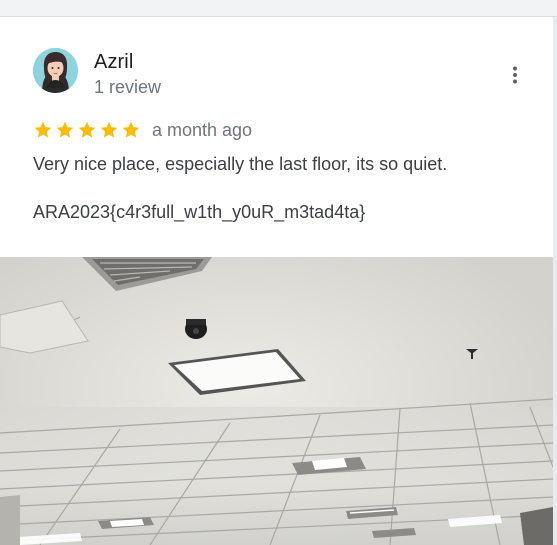 Image resolution: width=557 pixels, height=545 pixels. Describe the element at coordinates (127, 87) in the screenshot. I see `author-review-count: 1 review` at that location.